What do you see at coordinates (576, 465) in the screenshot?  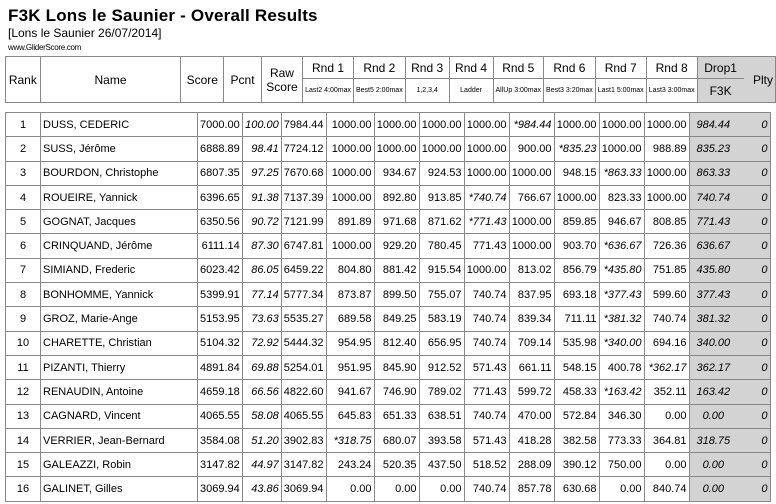 I see `round-6-cell: 390.12` at bounding box center [576, 465].